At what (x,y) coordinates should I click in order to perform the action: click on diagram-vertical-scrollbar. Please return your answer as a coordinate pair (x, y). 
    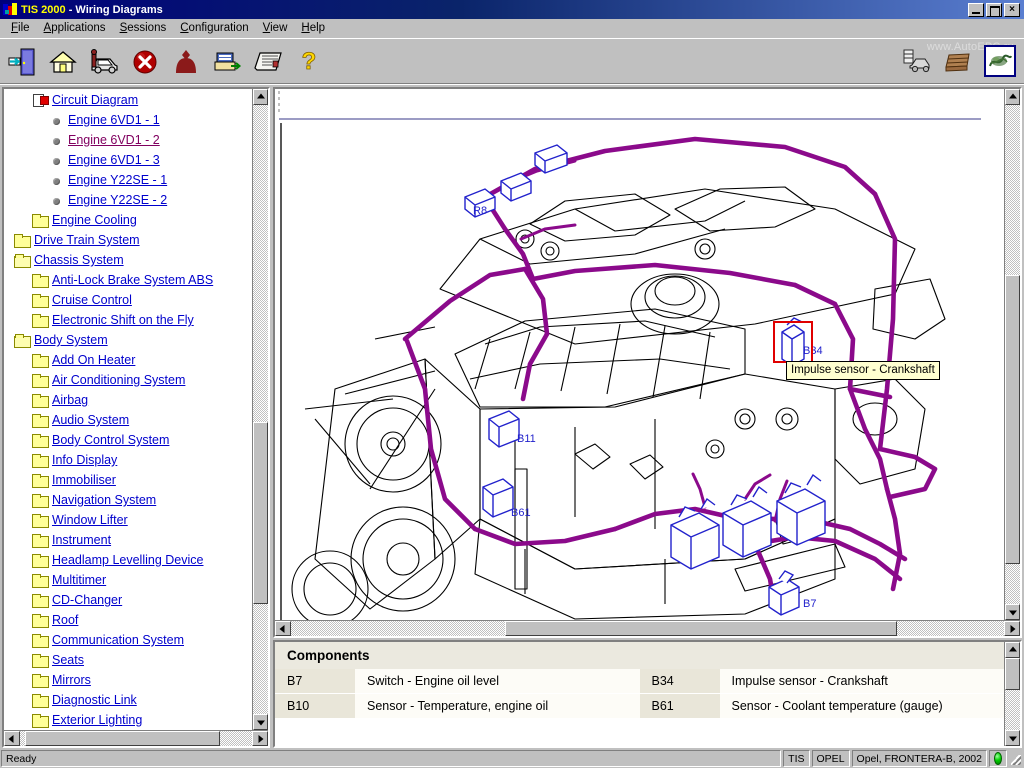
    Looking at the image, I should click on (1012, 354).